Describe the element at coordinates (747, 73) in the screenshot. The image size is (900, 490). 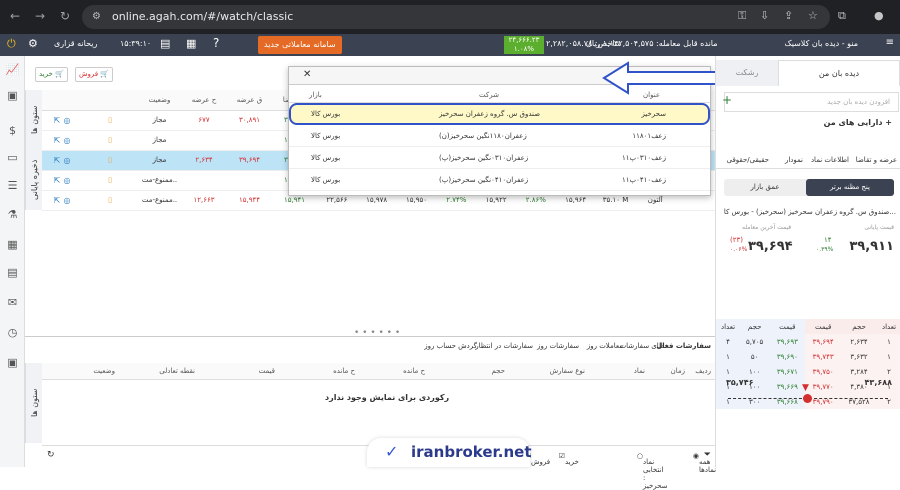
I see `tab-other: رشکت` at that location.